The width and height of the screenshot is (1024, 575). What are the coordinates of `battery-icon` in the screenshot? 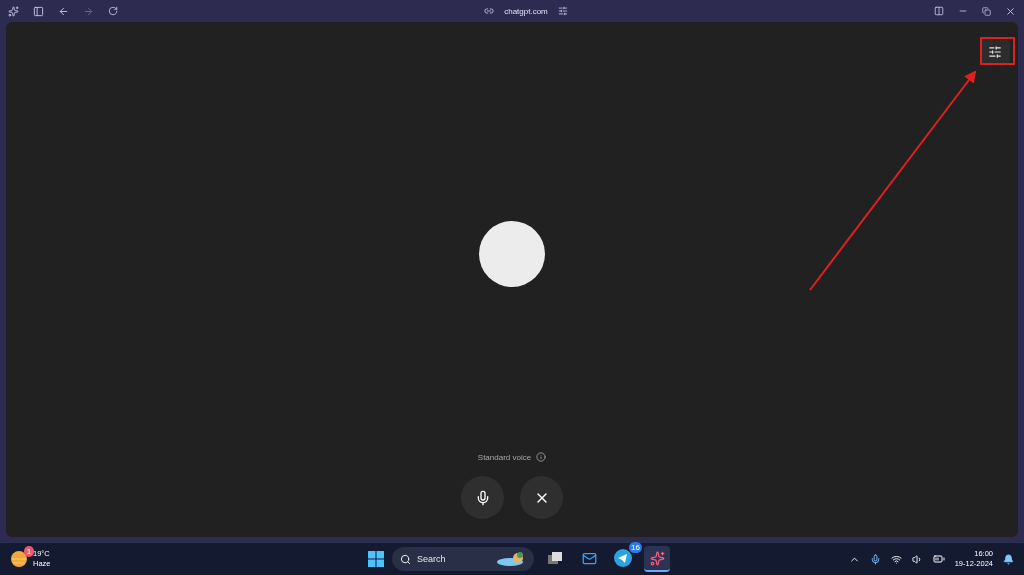 It's located at (938, 559).